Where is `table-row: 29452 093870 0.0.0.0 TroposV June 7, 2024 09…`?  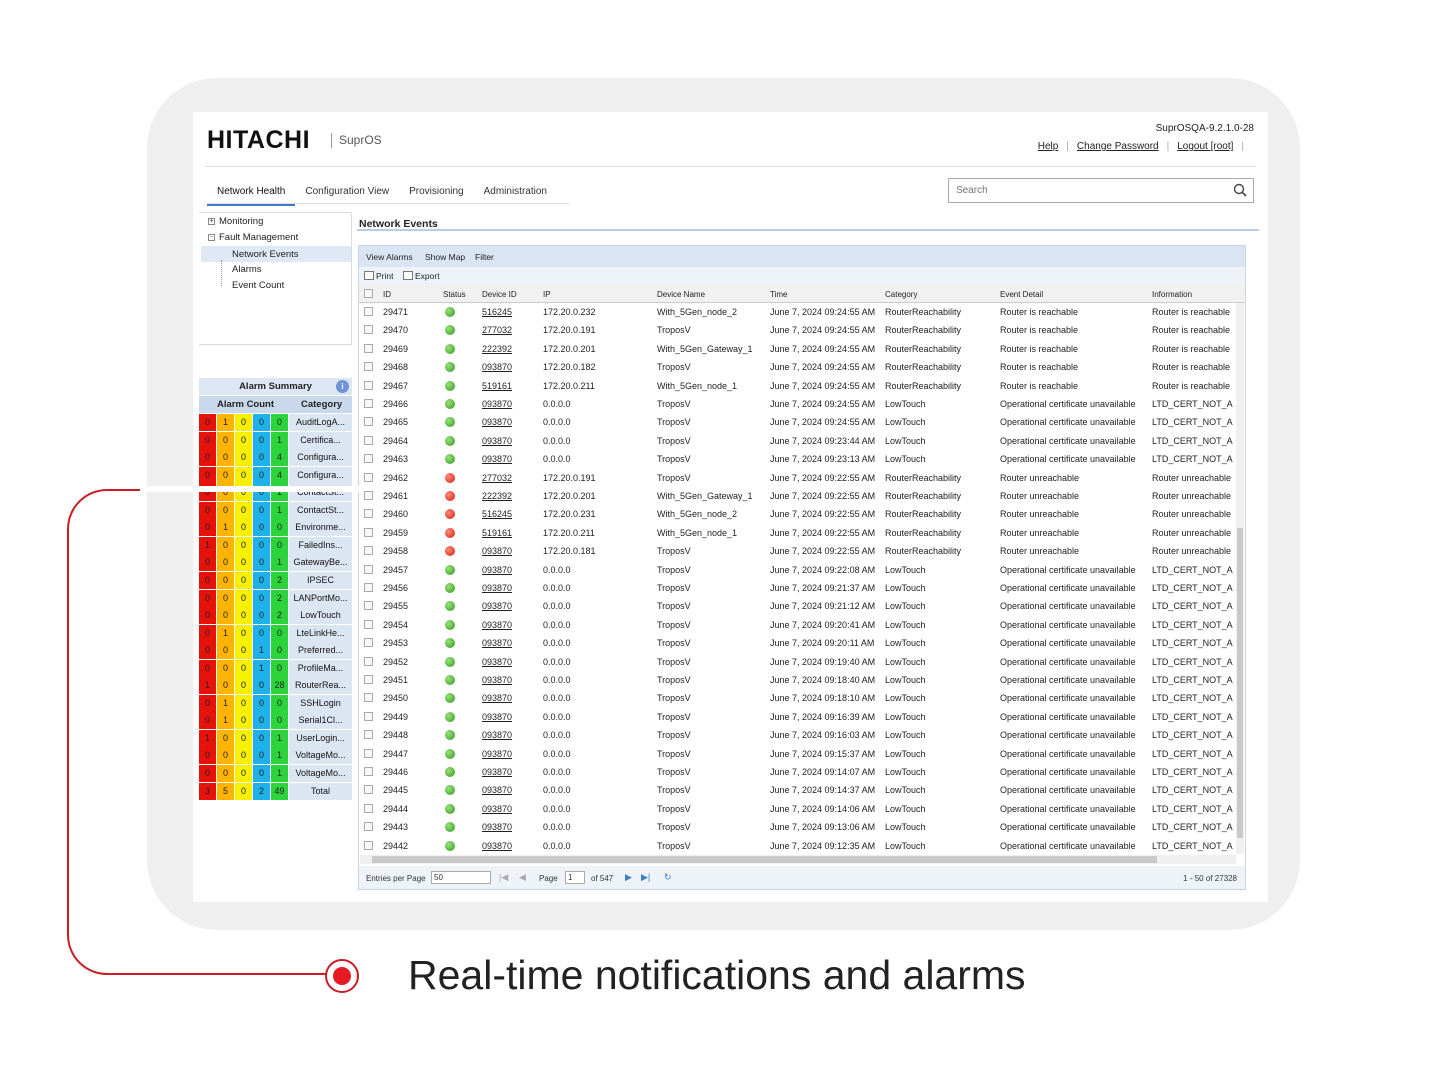 table-row: 29452 093870 0.0.0.0 TroposV June 7, 2024 09… is located at coordinates (797, 662).